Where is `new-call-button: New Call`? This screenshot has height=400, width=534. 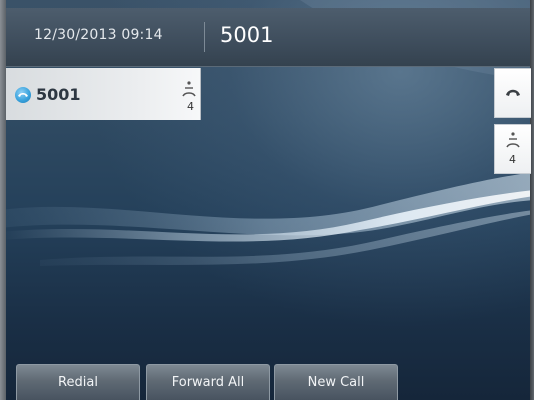
new-call-button: New Call is located at coordinates (336, 382).